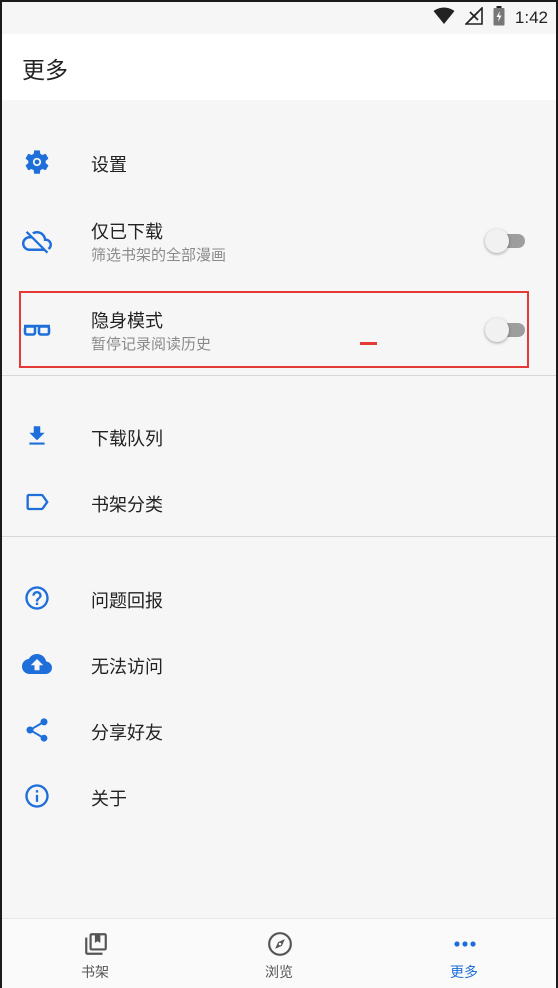  What do you see at coordinates (37, 664) in the screenshot?
I see `cloud-upload-icon` at bounding box center [37, 664].